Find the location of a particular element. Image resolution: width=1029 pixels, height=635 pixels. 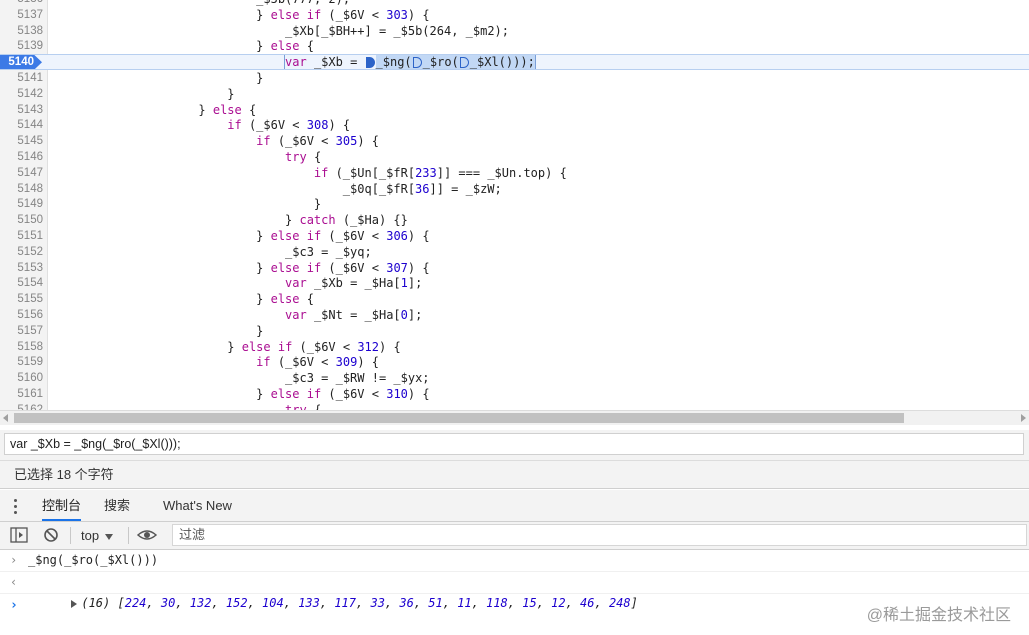

line-number: 5155 is located at coordinates (21, 299).